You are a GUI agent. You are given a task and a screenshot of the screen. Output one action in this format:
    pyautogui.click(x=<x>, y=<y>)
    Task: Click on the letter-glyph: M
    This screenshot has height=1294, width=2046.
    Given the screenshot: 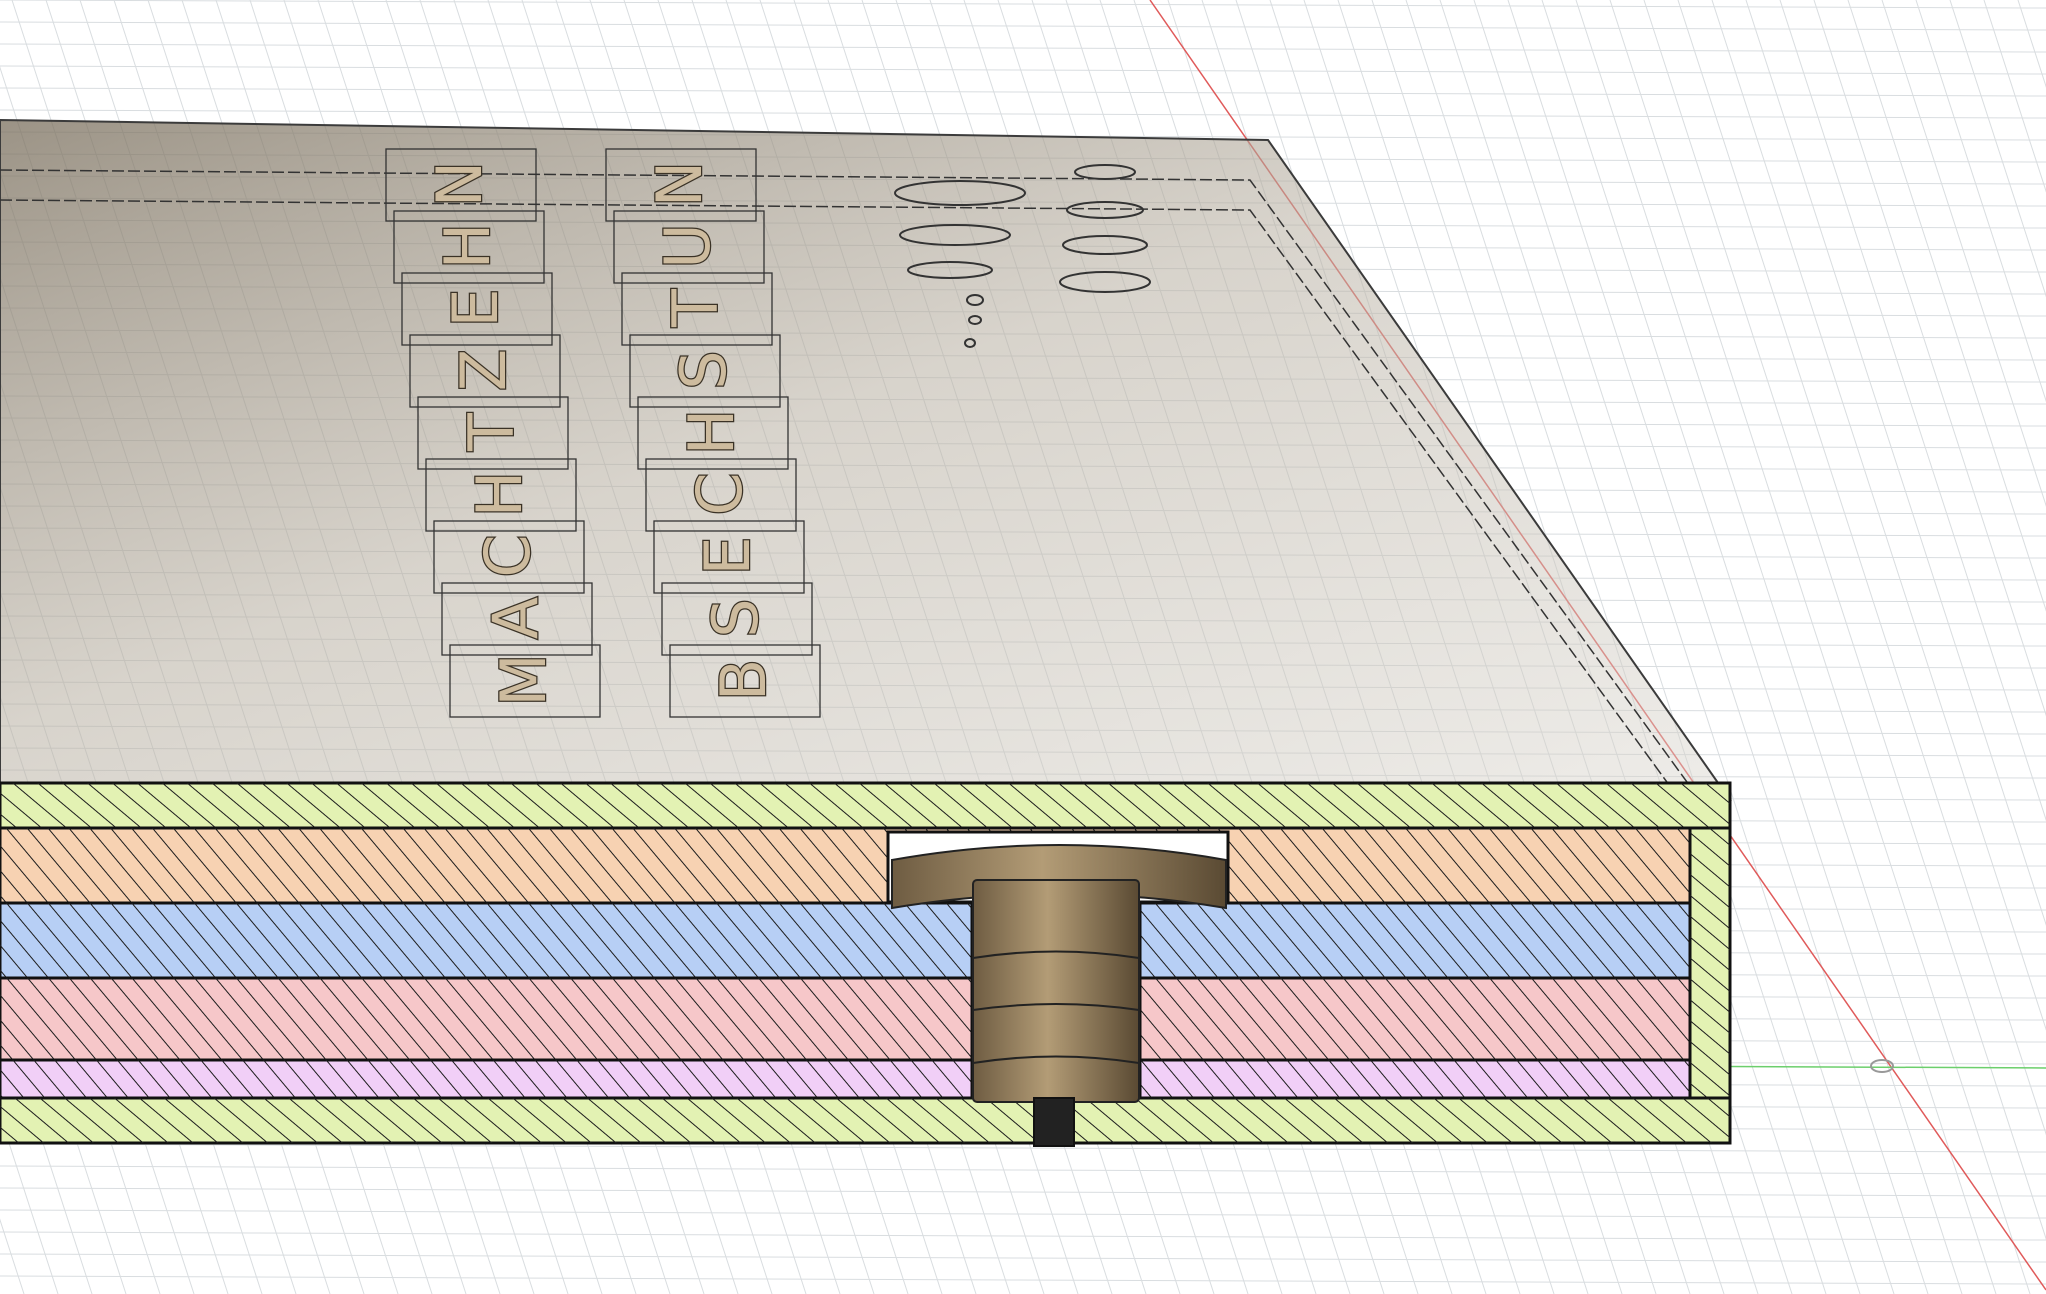 What is the action you would take?
    pyautogui.click(x=523, y=680)
    